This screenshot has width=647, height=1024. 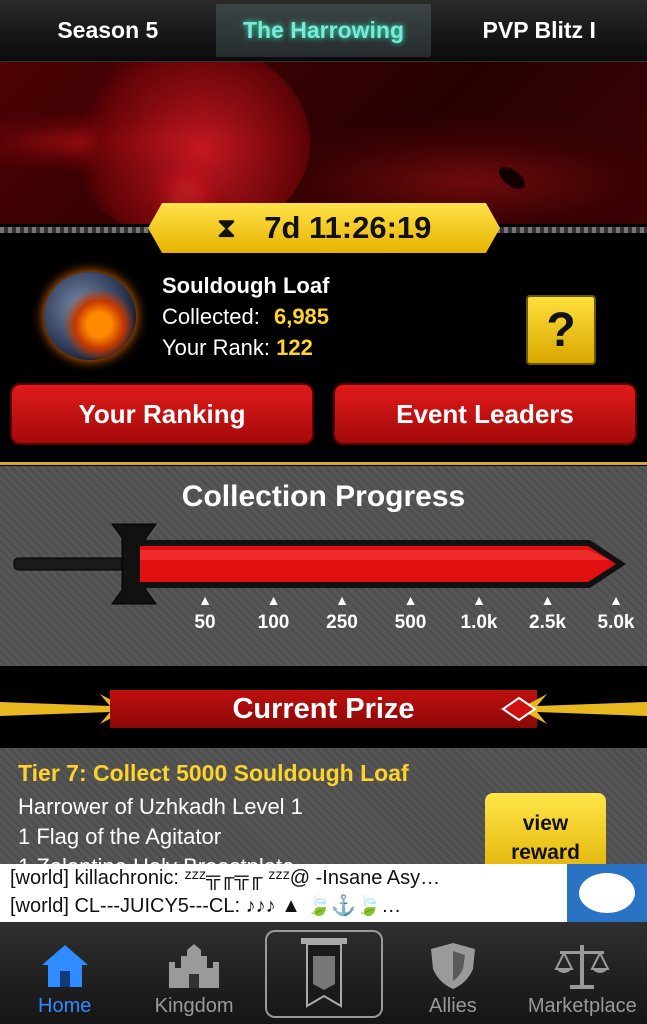 I want to click on view-reward-label-1: view, so click(x=545, y=823).